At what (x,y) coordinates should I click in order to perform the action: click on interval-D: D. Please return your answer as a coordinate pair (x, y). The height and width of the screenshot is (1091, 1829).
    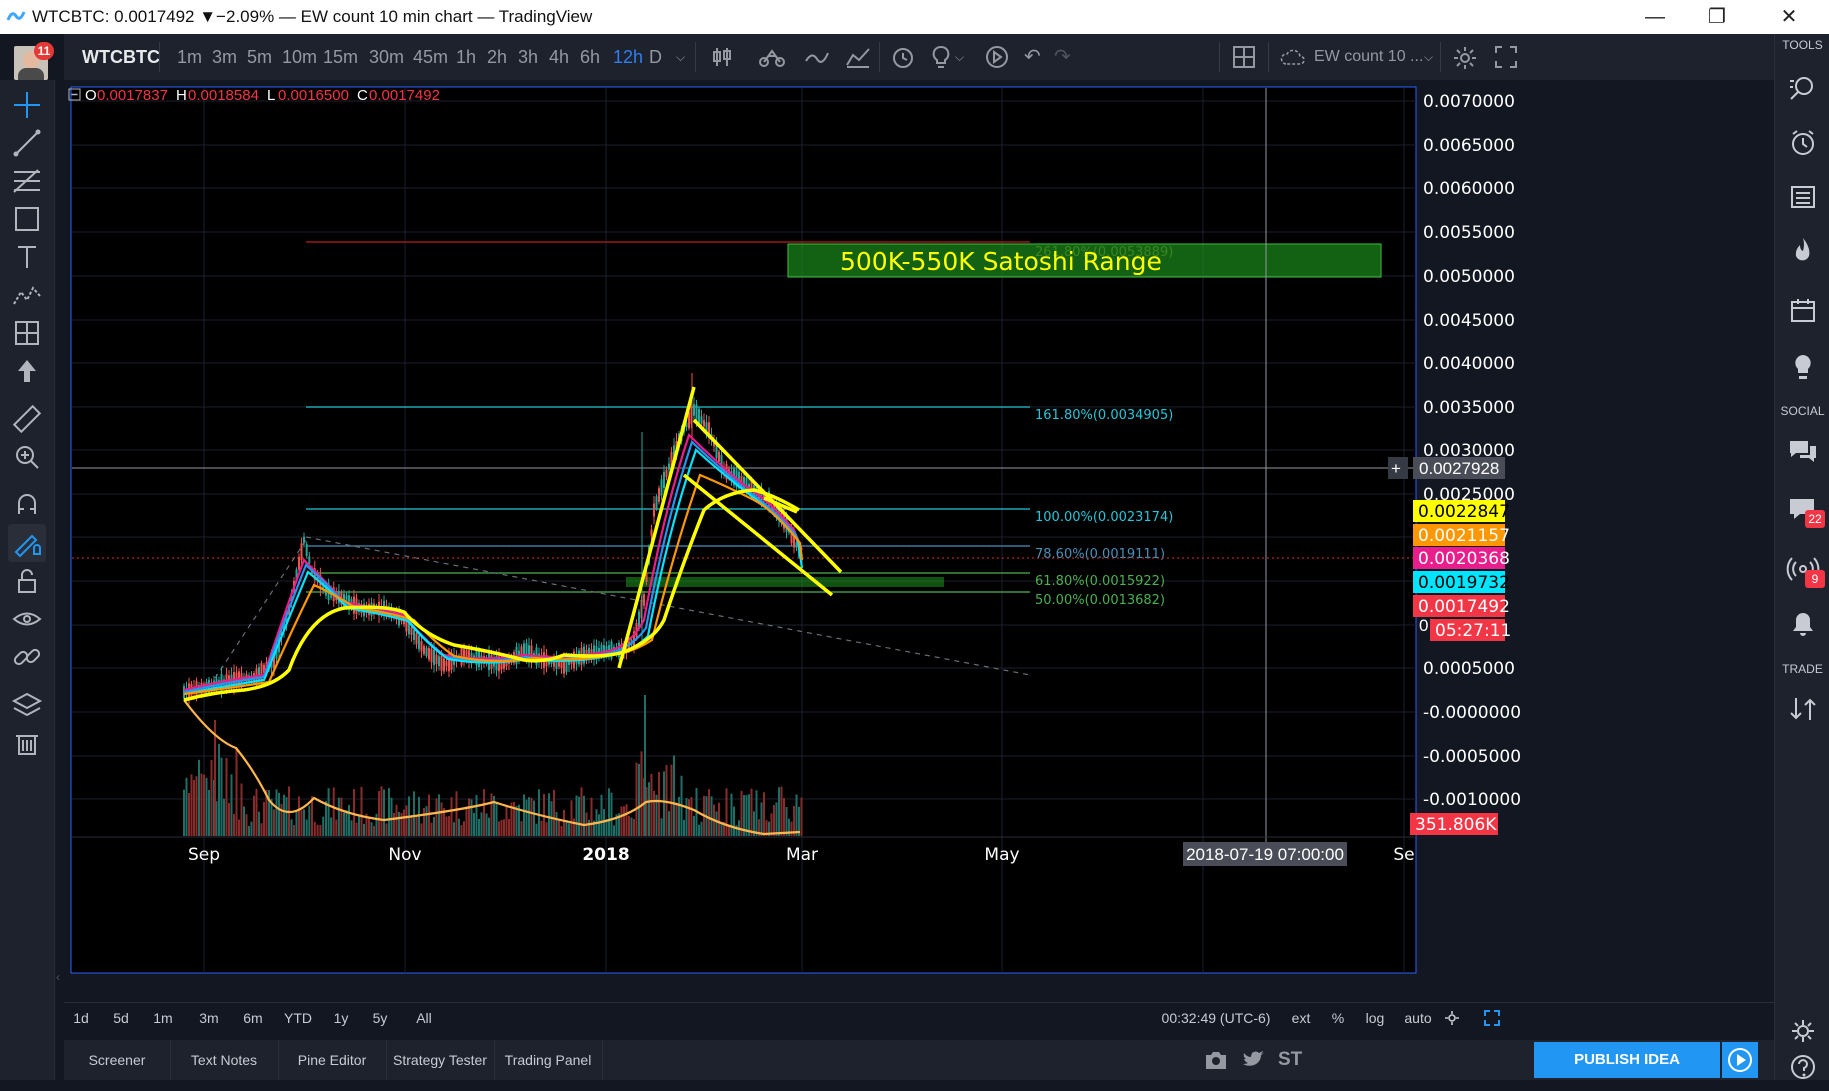
    Looking at the image, I should click on (655, 57).